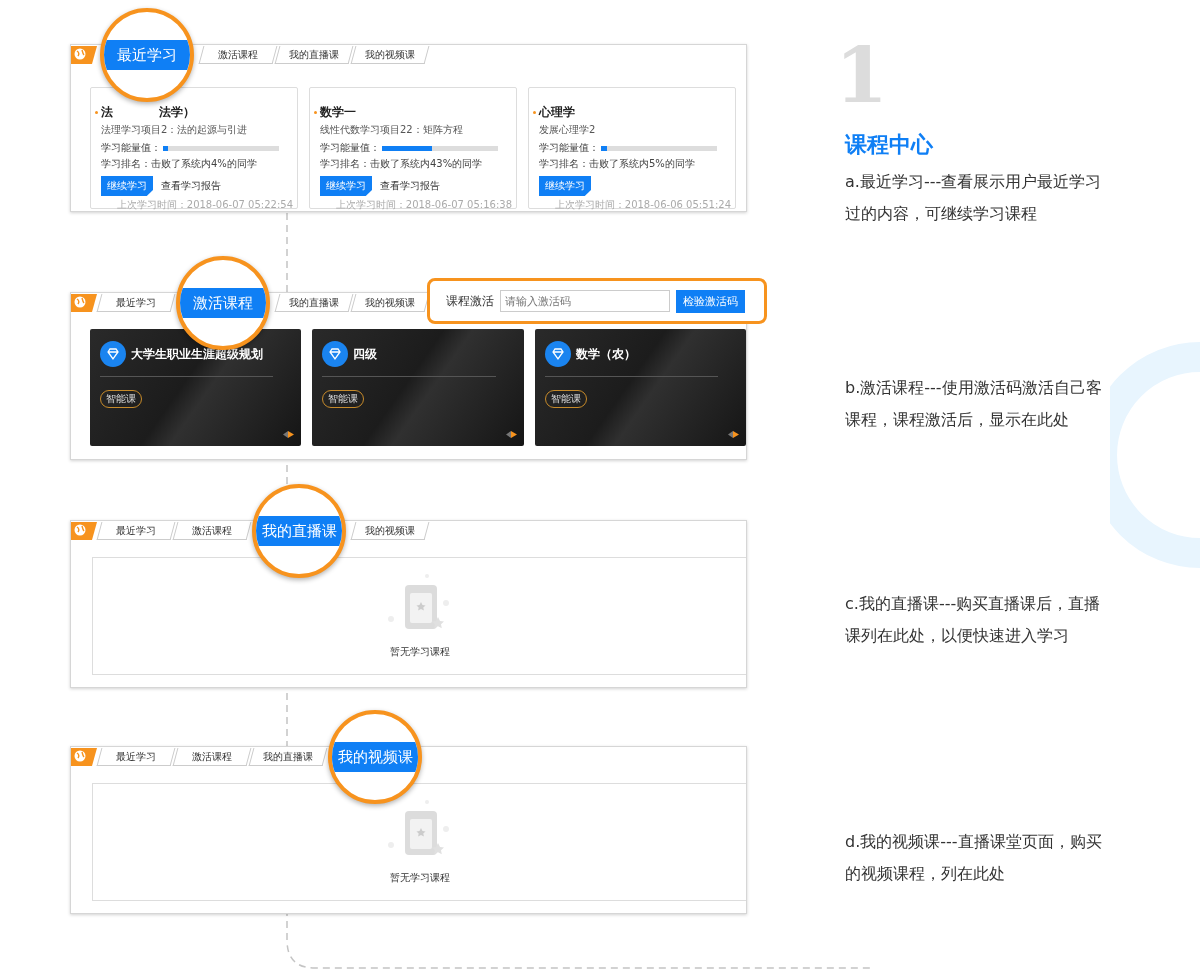 This screenshot has width=1200, height=971. I want to click on lesson-subtitle: 法理学习项目2：法的起源与引进, so click(175, 130).